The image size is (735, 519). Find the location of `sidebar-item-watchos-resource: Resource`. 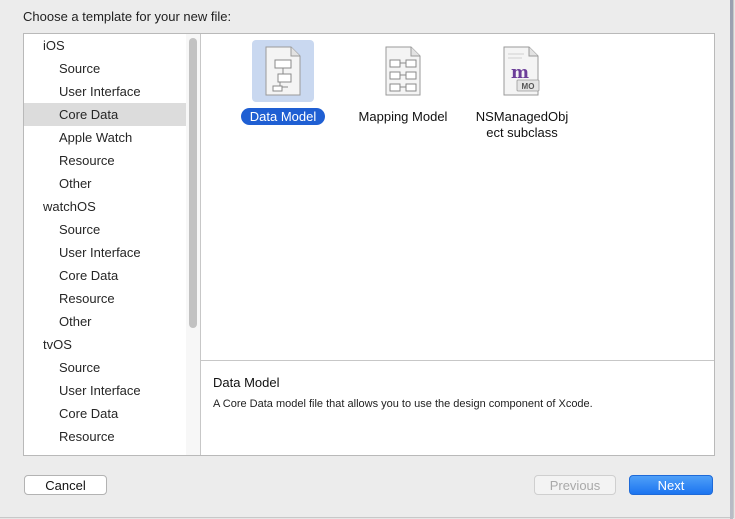

sidebar-item-watchos-resource: Resource is located at coordinates (112, 298).